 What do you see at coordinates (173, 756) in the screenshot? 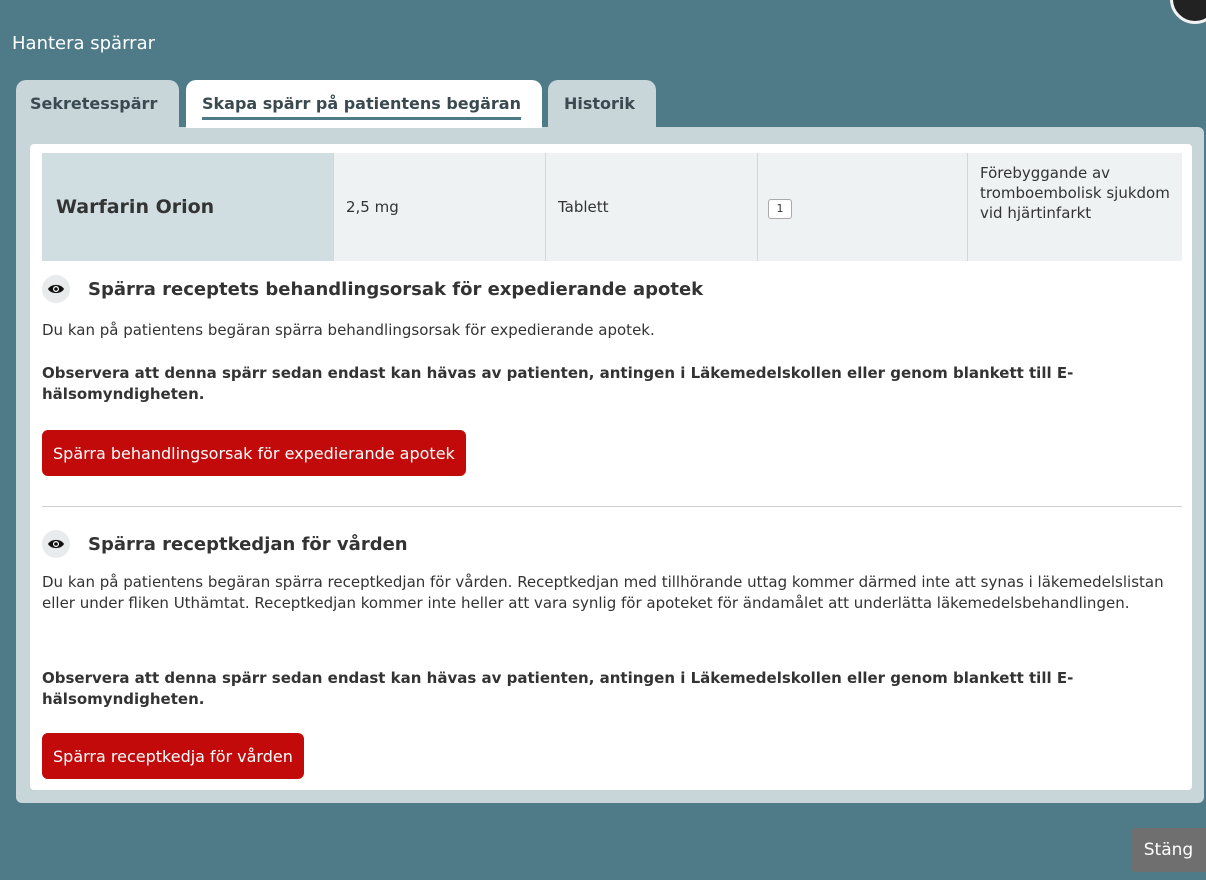
I see `block-prescription-chain-button: Spärra receptkedja för vården` at bounding box center [173, 756].